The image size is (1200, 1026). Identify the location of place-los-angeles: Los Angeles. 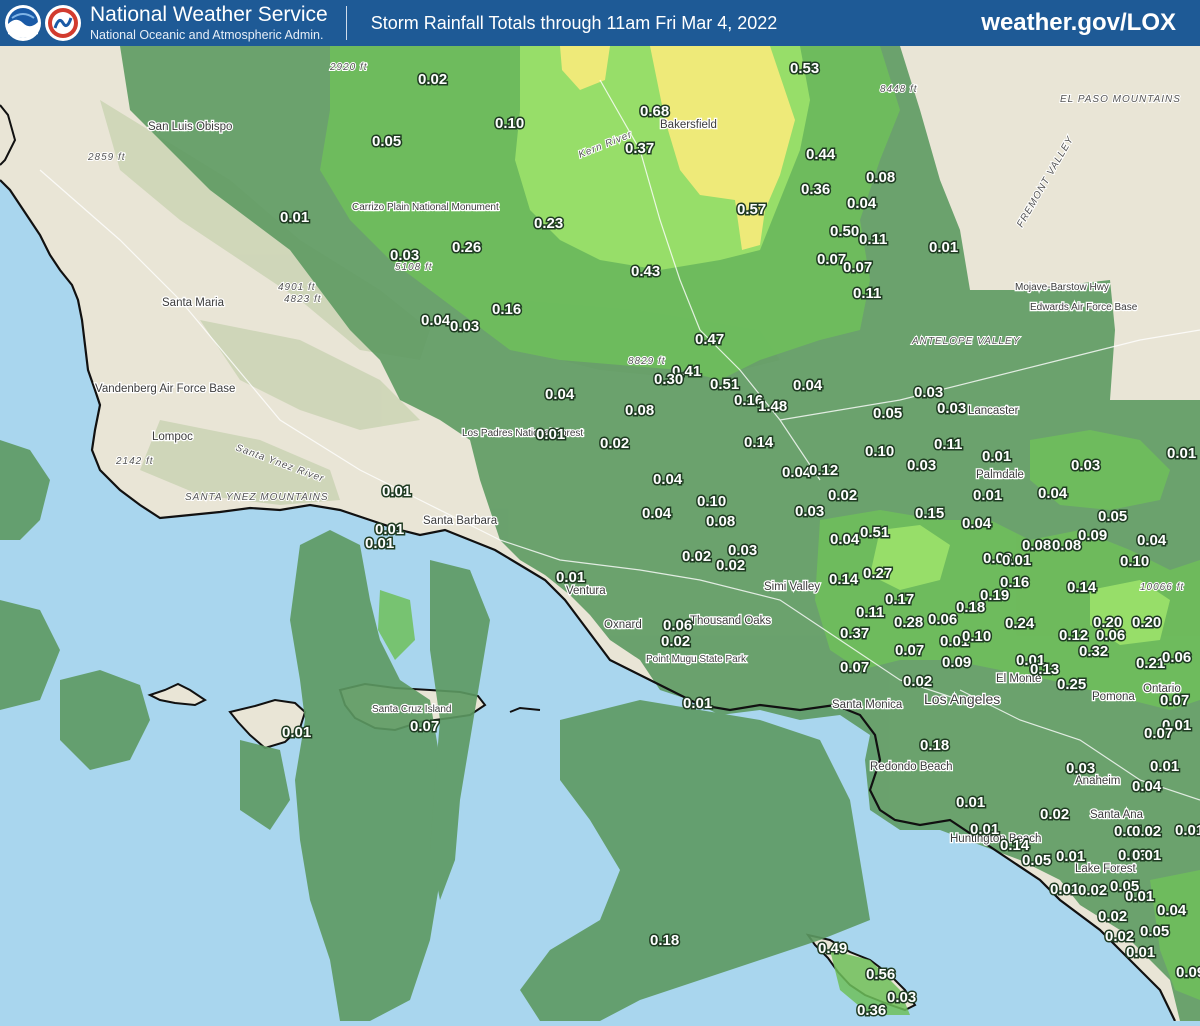
(962, 699).